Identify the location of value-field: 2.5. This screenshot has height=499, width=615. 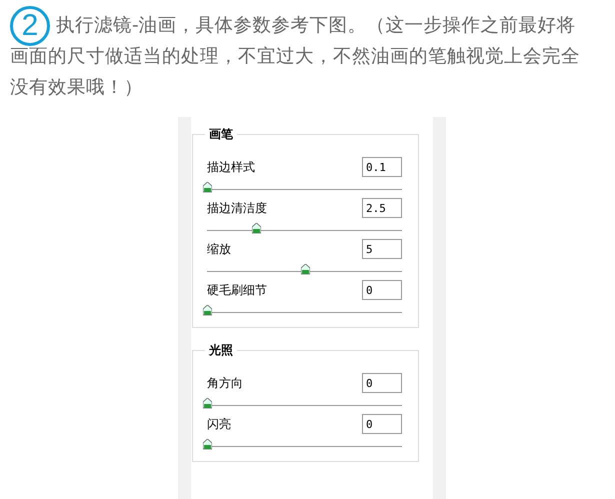
(382, 208).